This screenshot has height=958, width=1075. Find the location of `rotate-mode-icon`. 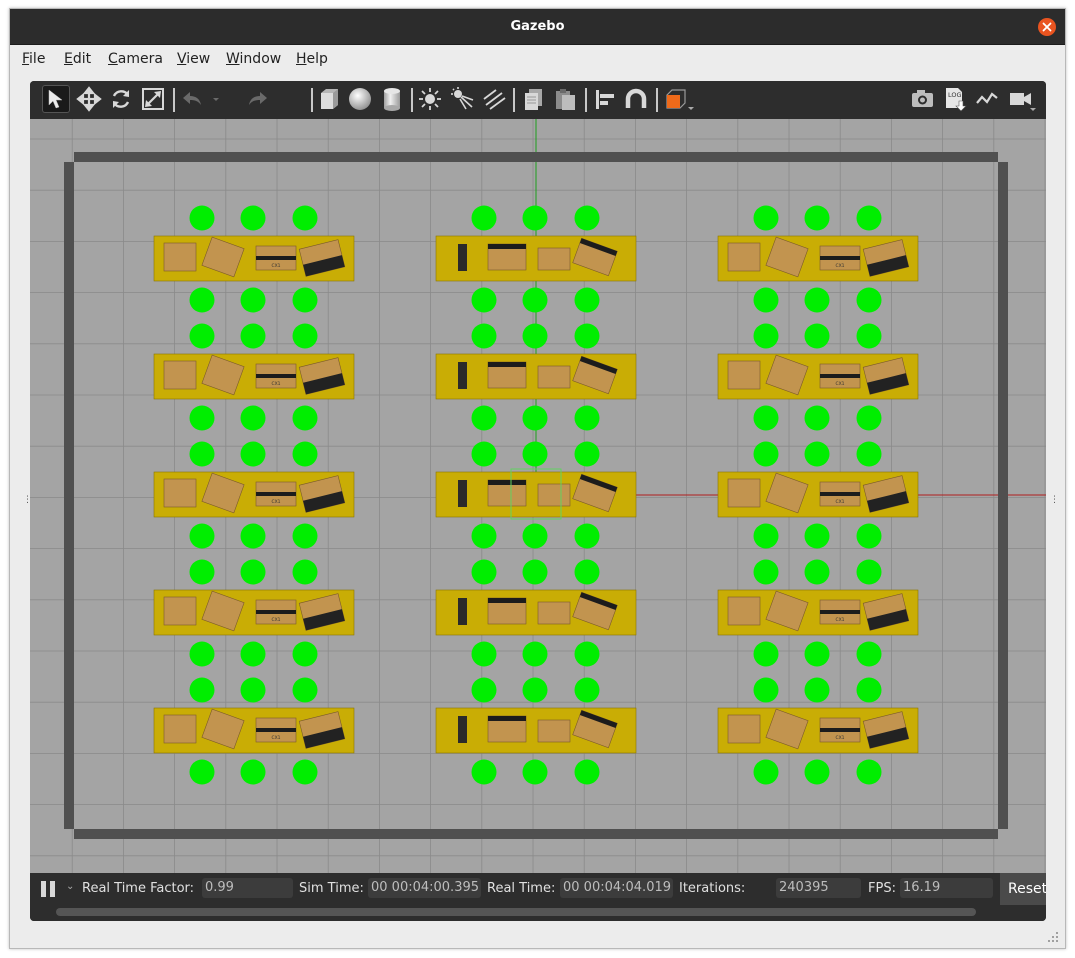

rotate-mode-icon is located at coordinates (121, 99).